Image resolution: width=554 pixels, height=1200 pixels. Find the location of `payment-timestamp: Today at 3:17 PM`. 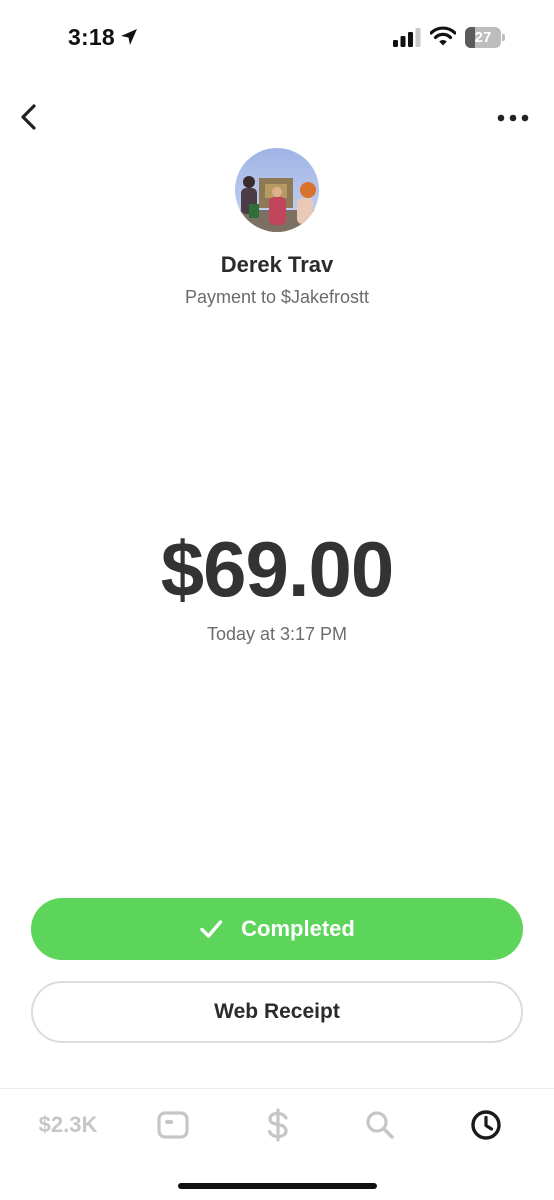

payment-timestamp: Today at 3:17 PM is located at coordinates (277, 634).